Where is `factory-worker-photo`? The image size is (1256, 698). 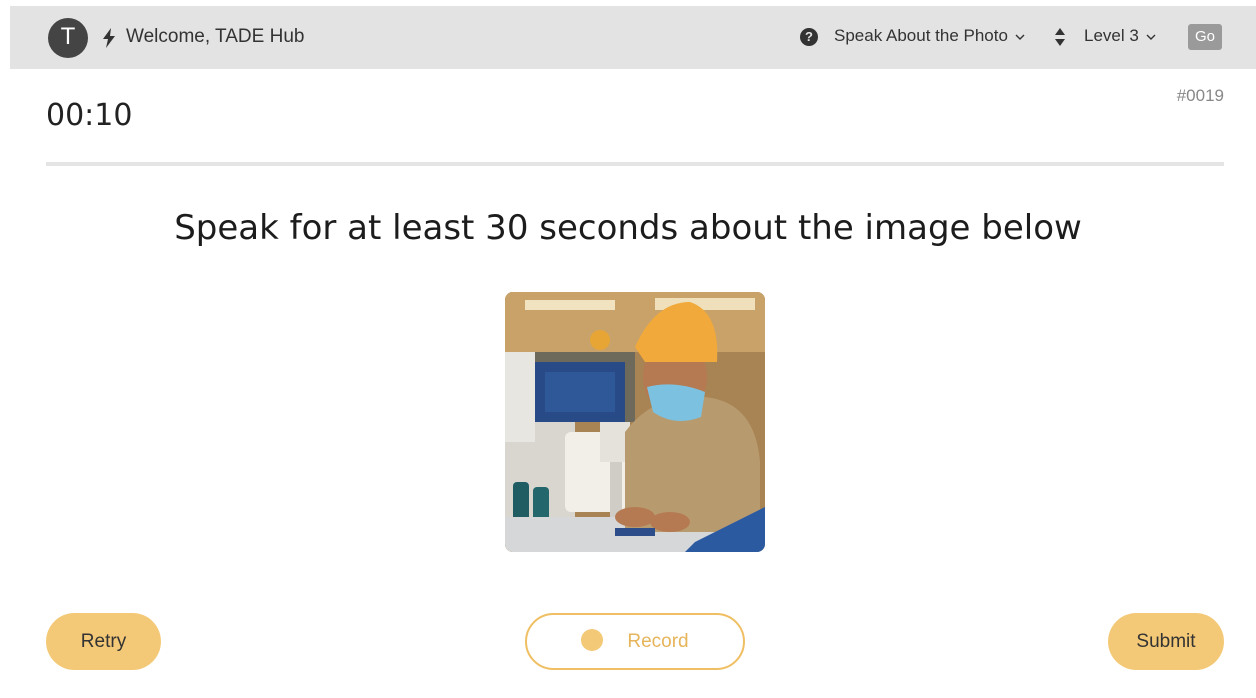 factory-worker-photo is located at coordinates (635, 422).